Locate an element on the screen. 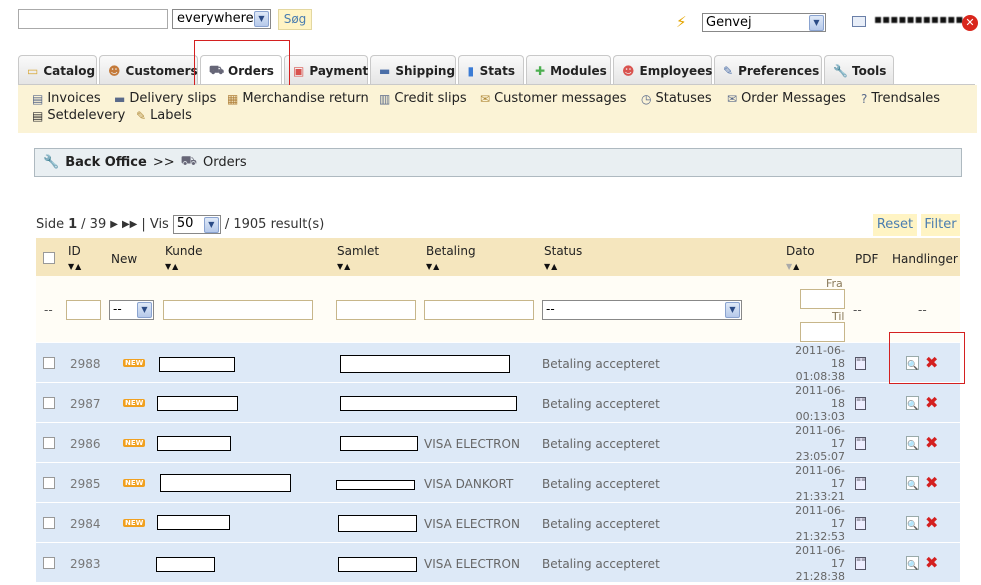  subnav-statuses: ◷ Statuses is located at coordinates (676, 98).